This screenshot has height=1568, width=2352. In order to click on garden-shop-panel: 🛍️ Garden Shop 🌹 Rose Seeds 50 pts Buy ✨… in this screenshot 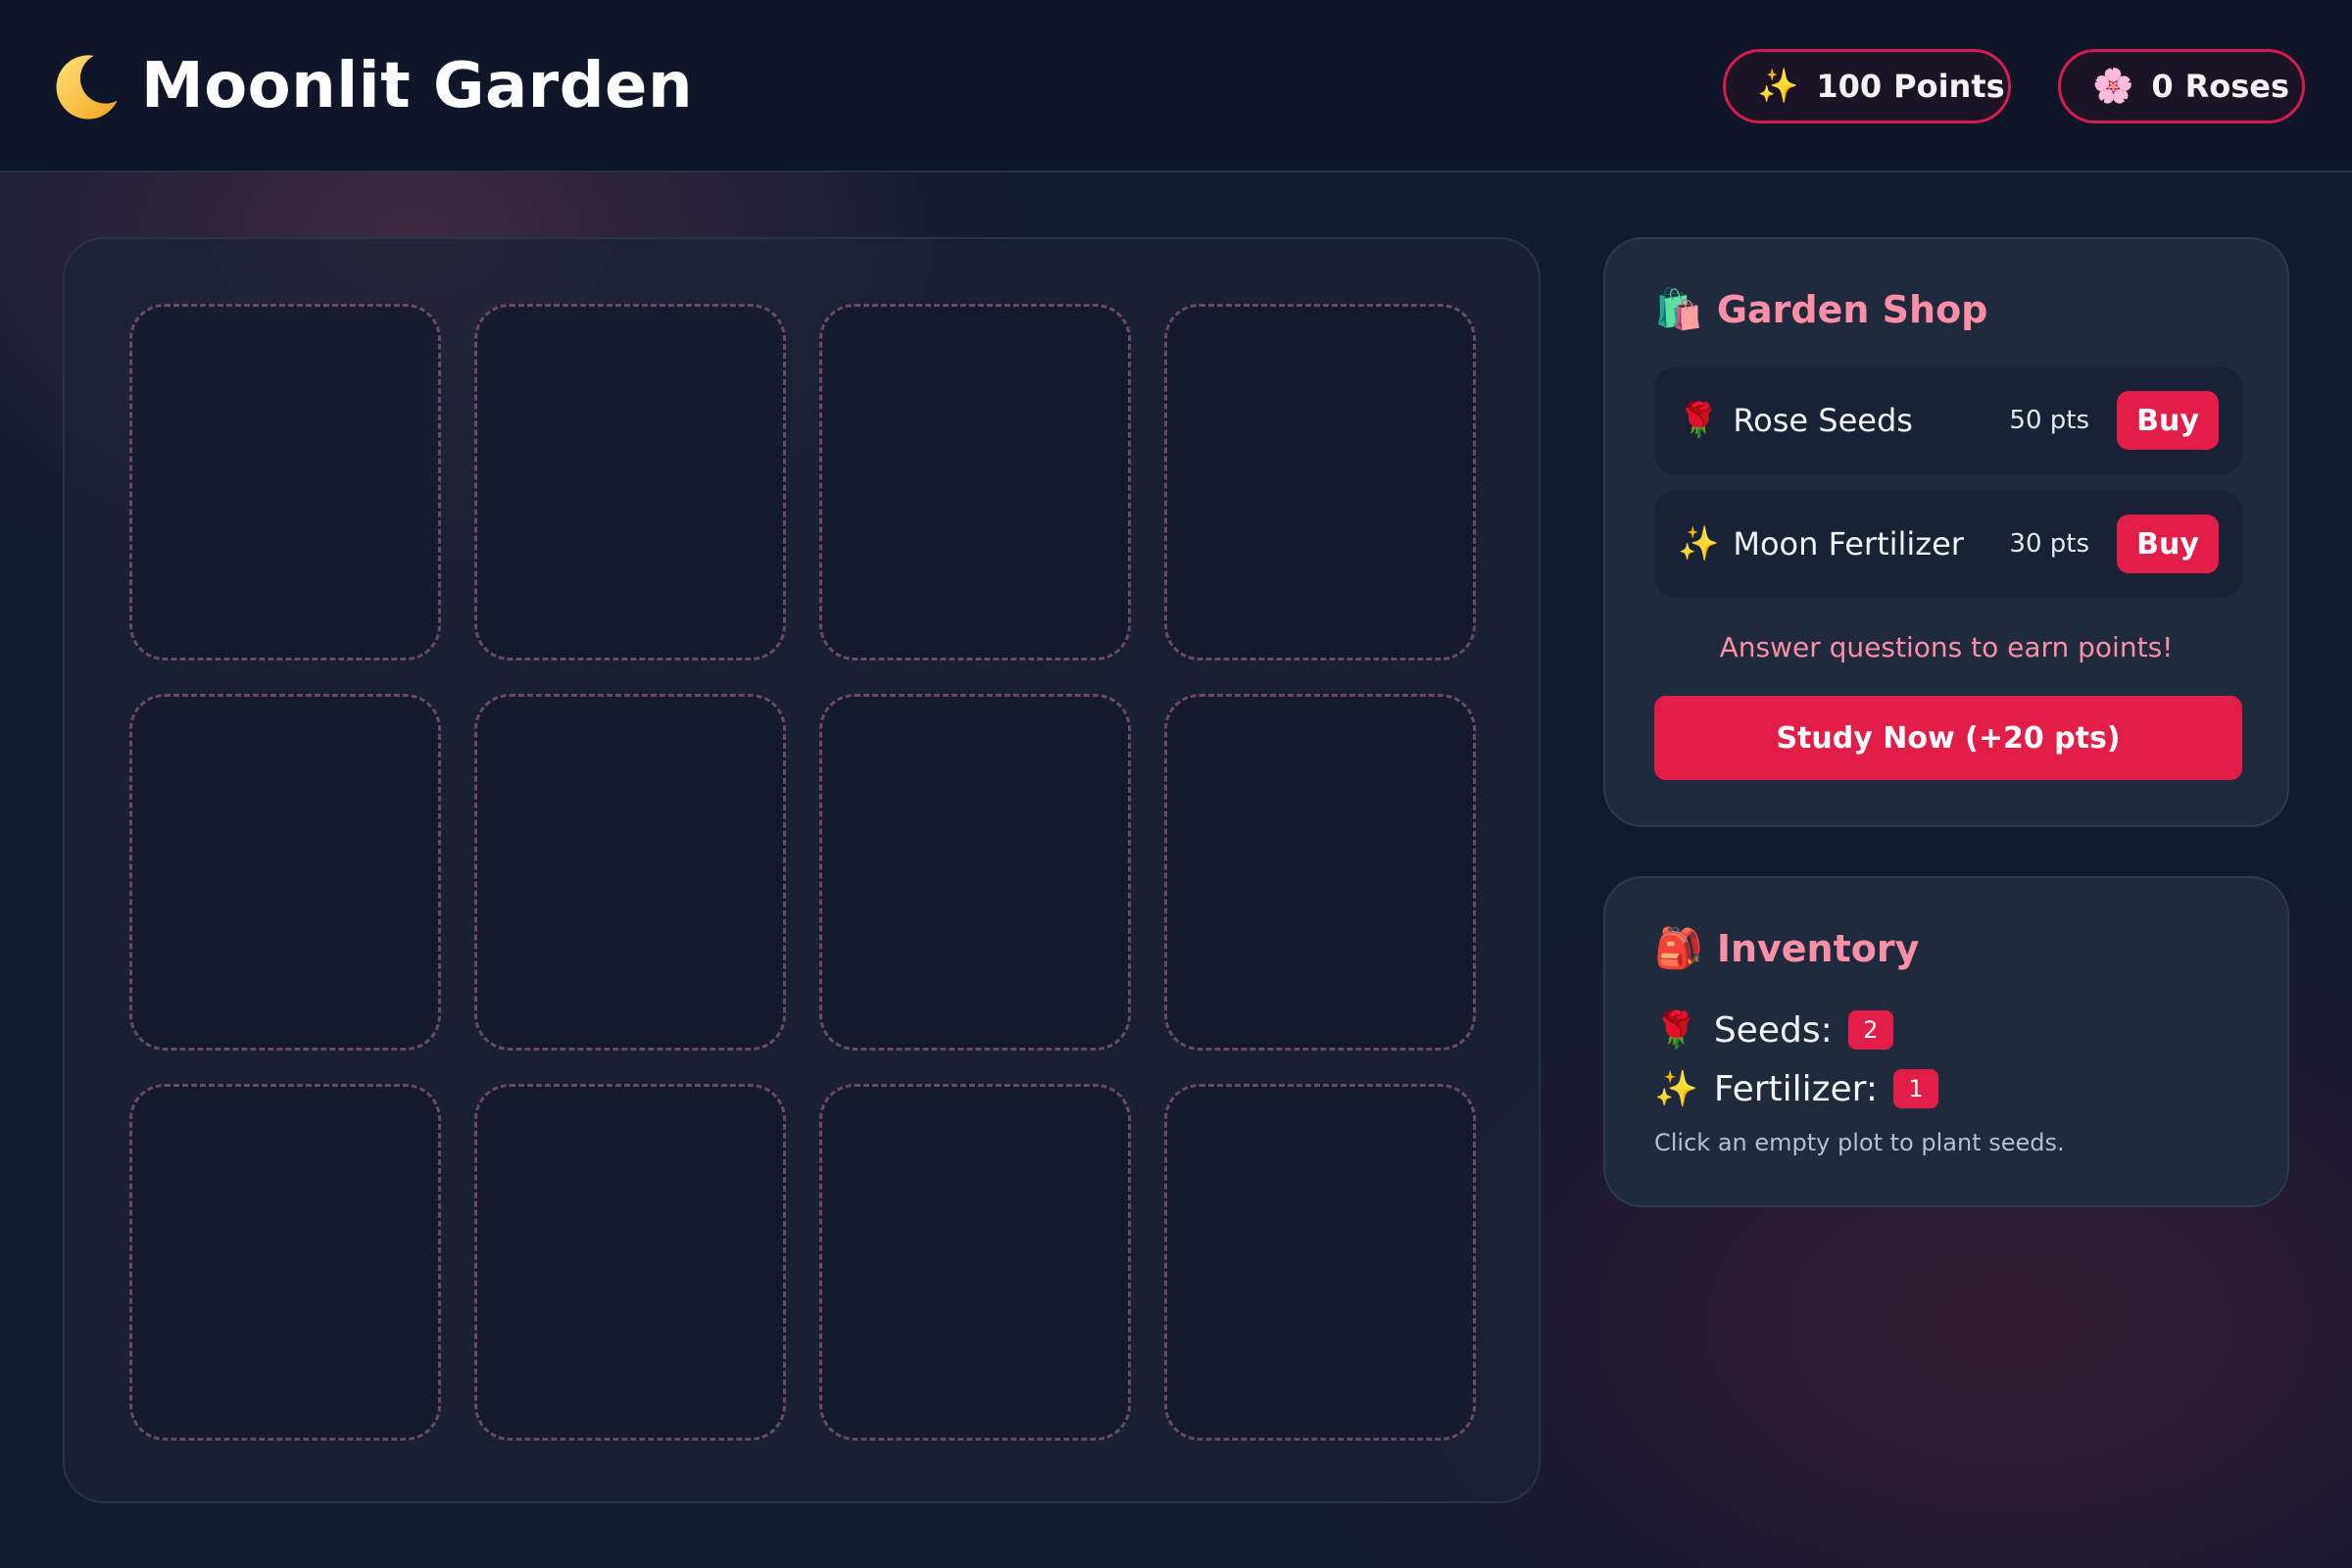, I will do `click(1946, 532)`.